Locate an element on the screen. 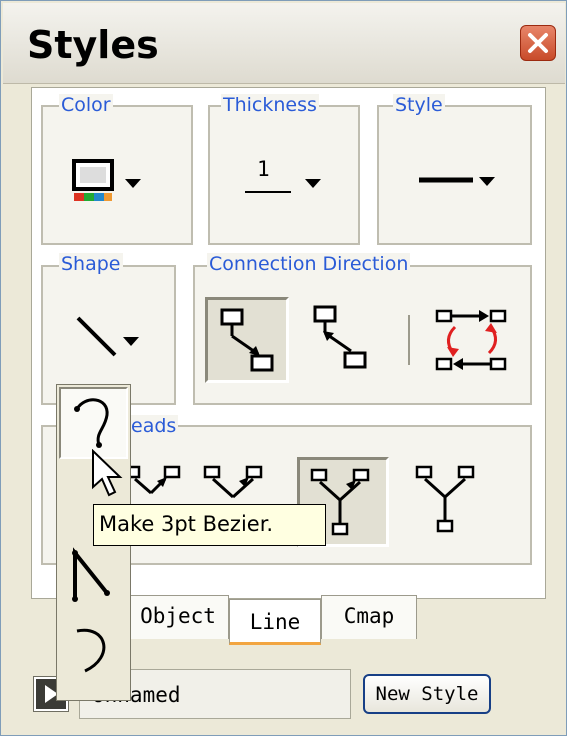  tab-object: Object is located at coordinates (178, 617).